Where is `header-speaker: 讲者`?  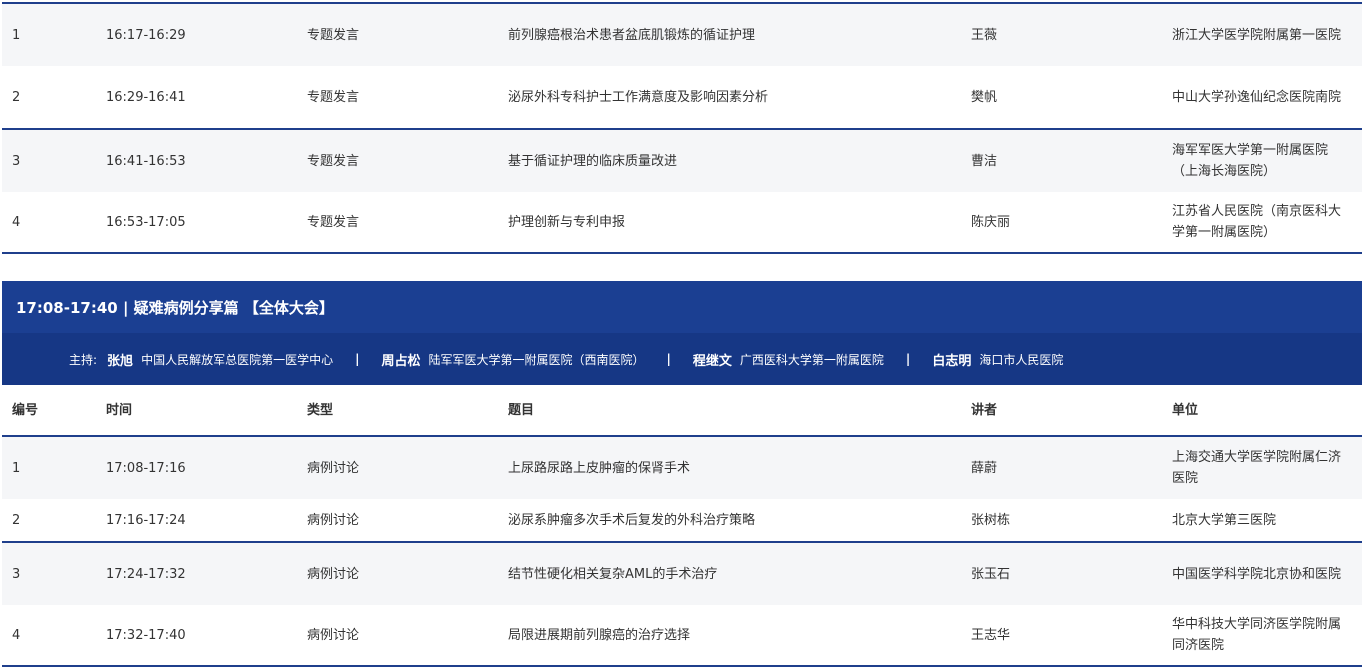
header-speaker: 讲者 is located at coordinates (984, 410).